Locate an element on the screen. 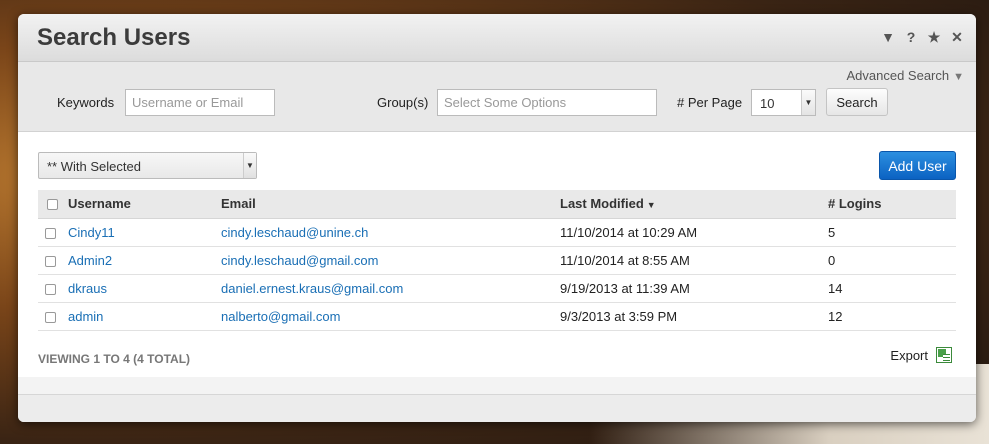 The height and width of the screenshot is (444, 989). add-user-button: Add User is located at coordinates (917, 165).